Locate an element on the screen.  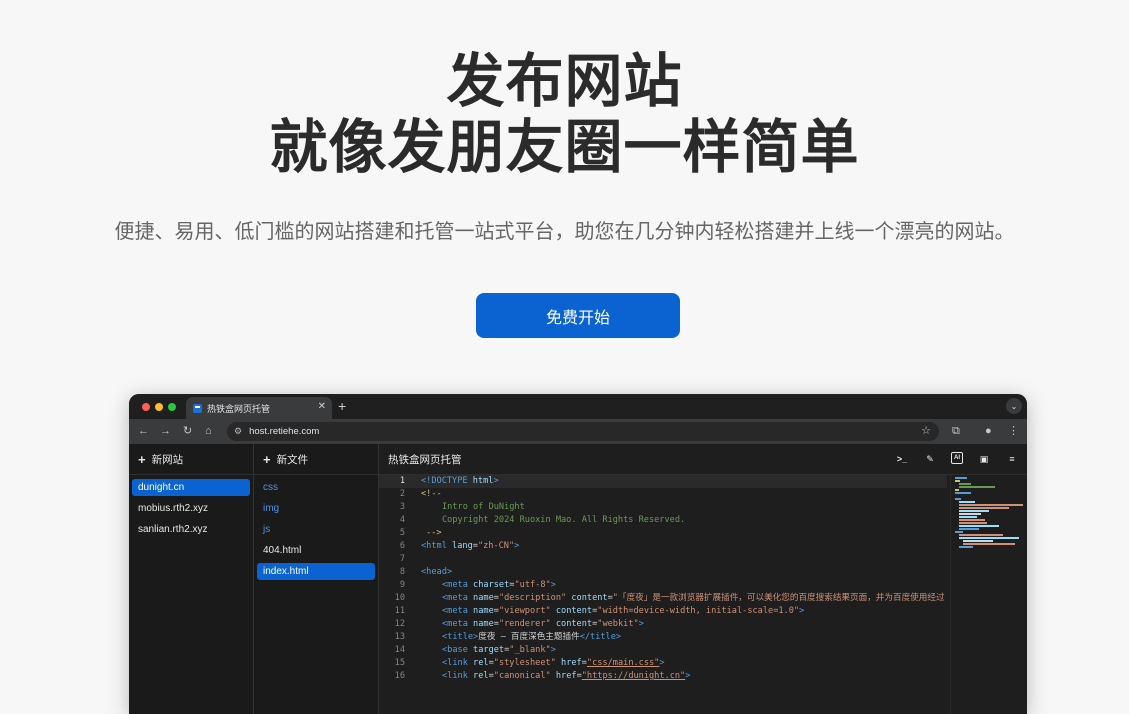
editor-header: 热铁盒网页托管 >_ ✎ AI ▣ ≡ is located at coordinates (703, 459).